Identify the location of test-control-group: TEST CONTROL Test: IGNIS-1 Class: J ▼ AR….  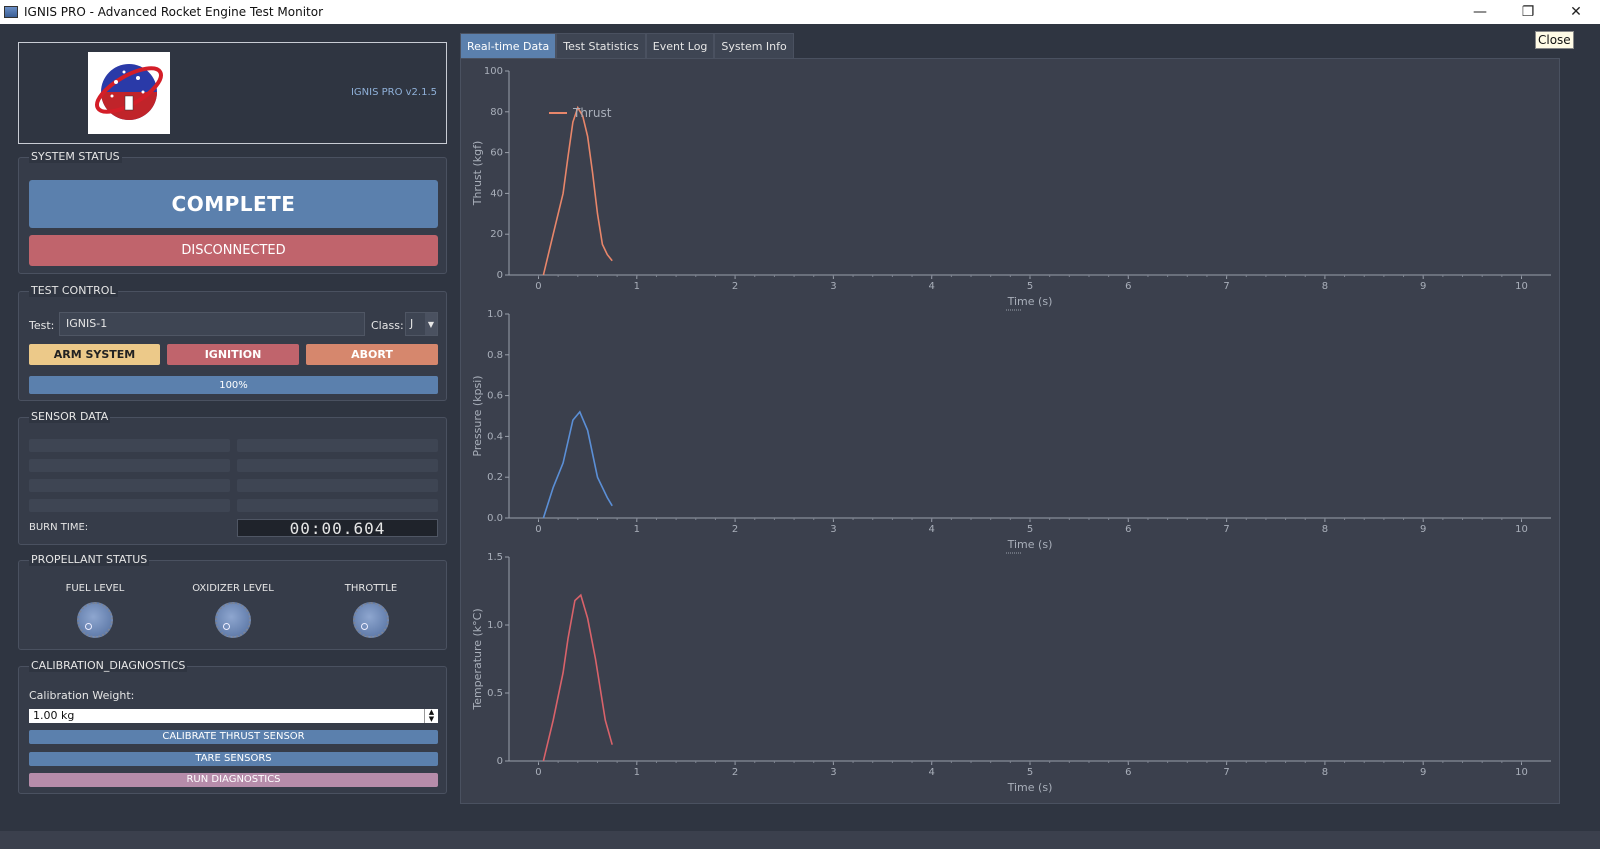
(232, 342).